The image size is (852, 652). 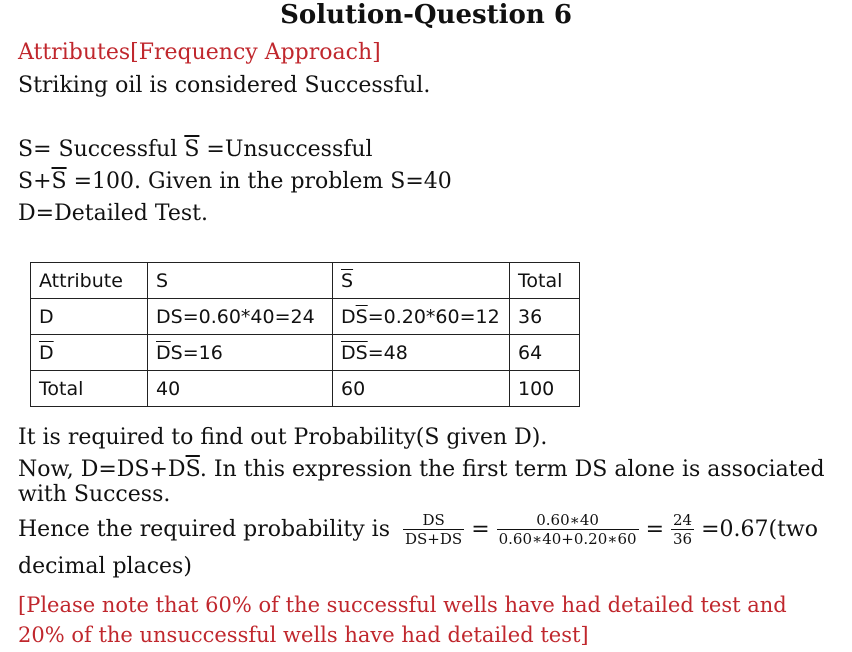 I want to click on table-cell: Total, so click(x=89, y=388).